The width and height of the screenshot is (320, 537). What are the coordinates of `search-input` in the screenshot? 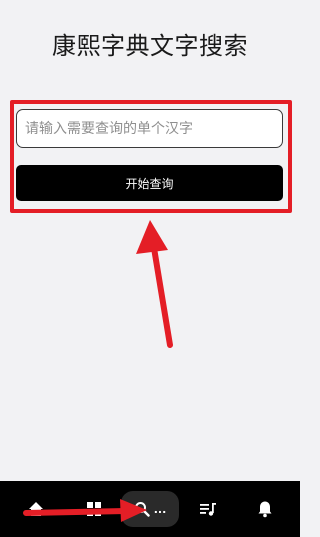 It's located at (149, 128).